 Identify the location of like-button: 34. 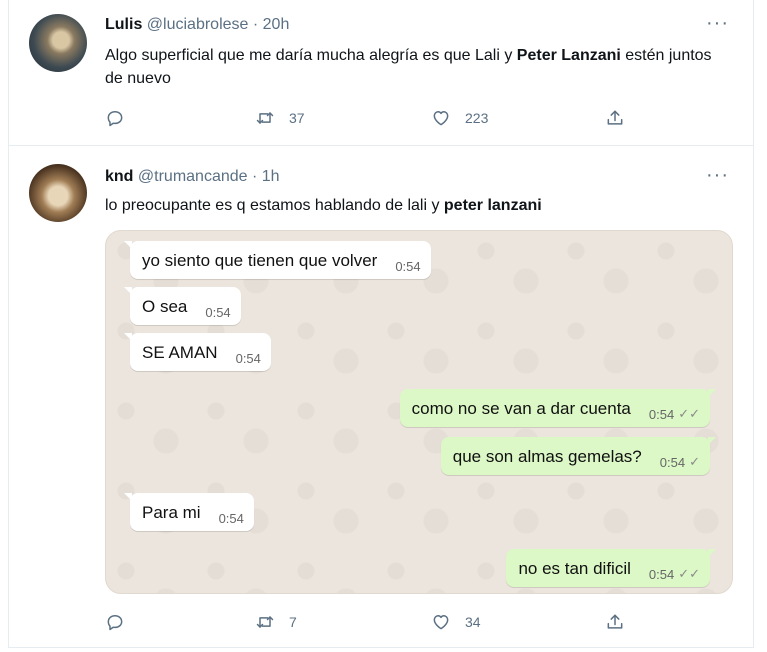
(456, 622).